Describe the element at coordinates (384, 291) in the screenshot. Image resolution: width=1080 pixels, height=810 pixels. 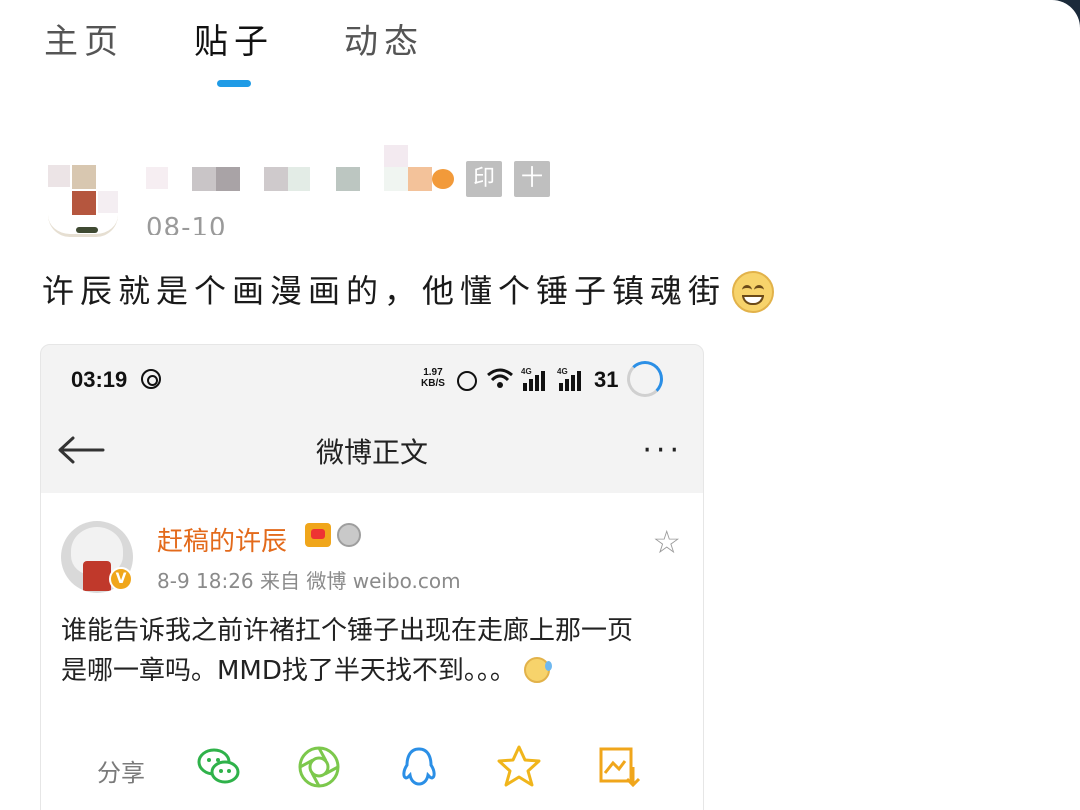
I see `post-text-content: 许辰就是个画漫画的，他懂个锤子镇魂街` at that location.